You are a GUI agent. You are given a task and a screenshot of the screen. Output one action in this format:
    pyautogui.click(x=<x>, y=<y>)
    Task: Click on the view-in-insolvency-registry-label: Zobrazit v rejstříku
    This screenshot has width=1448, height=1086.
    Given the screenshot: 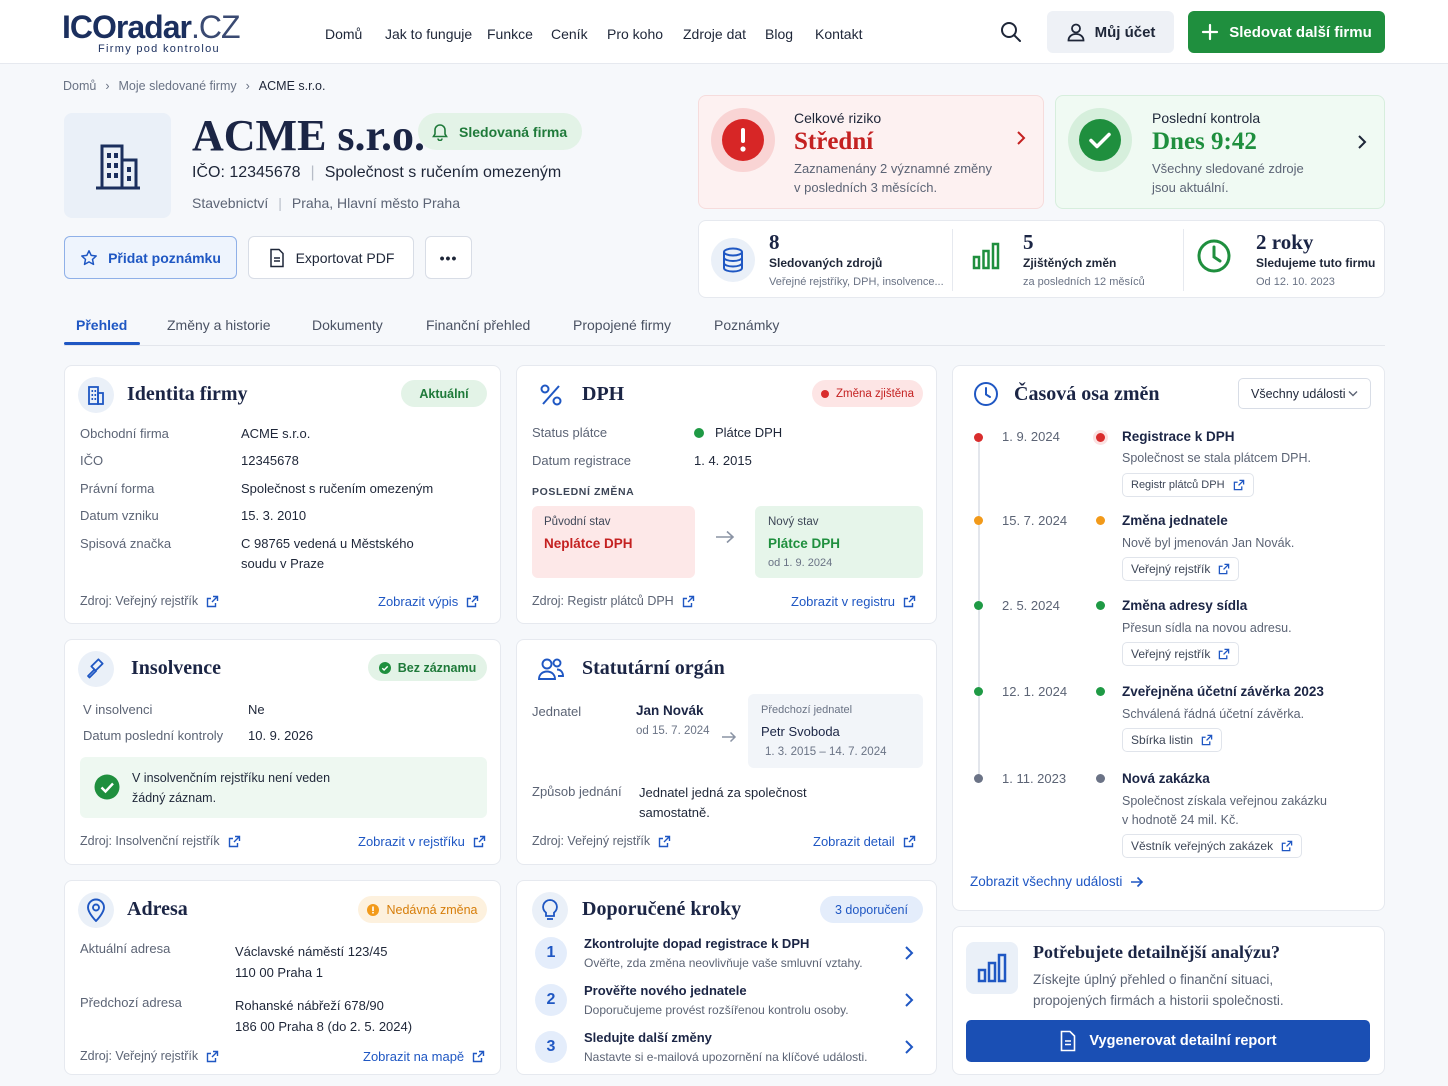 What is the action you would take?
    pyautogui.click(x=411, y=841)
    